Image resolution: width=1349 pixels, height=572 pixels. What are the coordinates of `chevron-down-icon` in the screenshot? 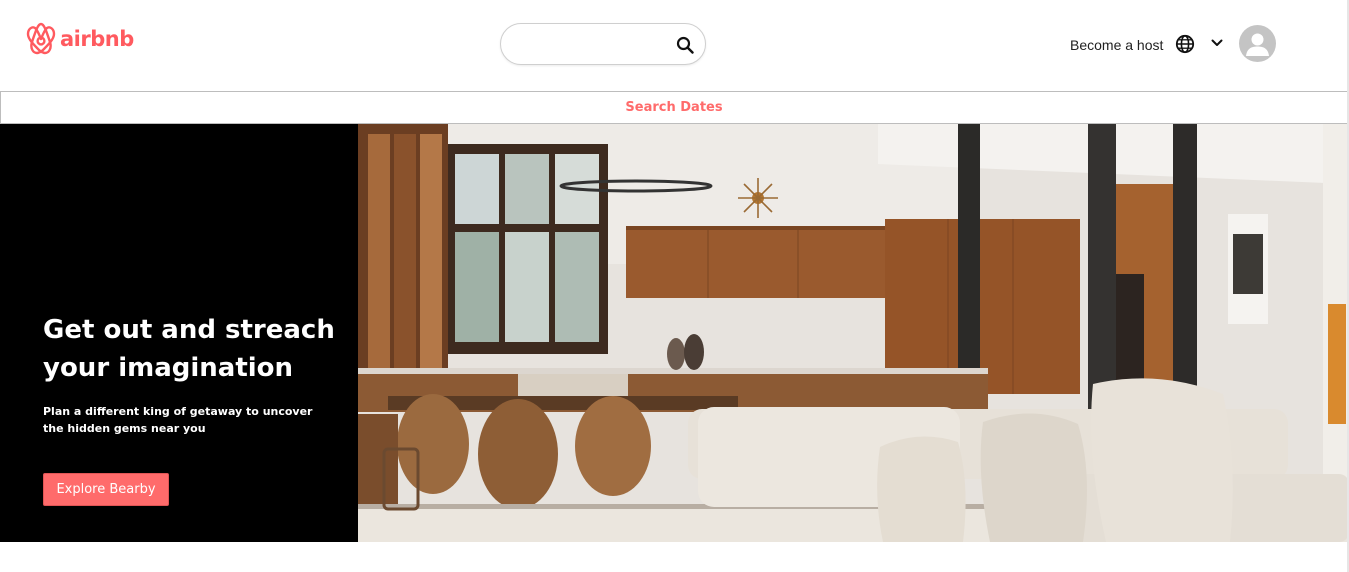 It's located at (1217, 43).